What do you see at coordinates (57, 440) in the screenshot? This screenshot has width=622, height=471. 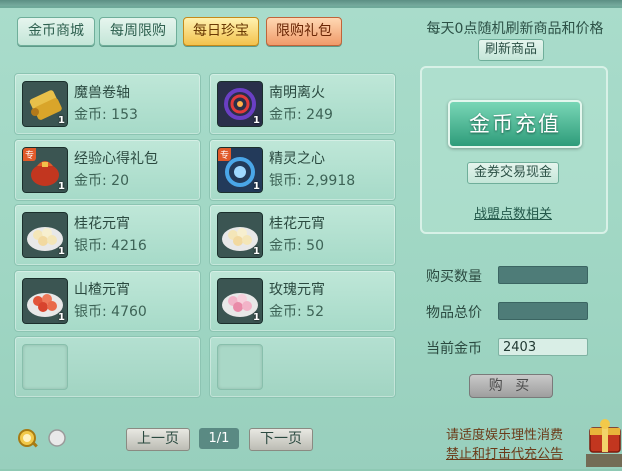 I see `silver-coin-icon` at bounding box center [57, 440].